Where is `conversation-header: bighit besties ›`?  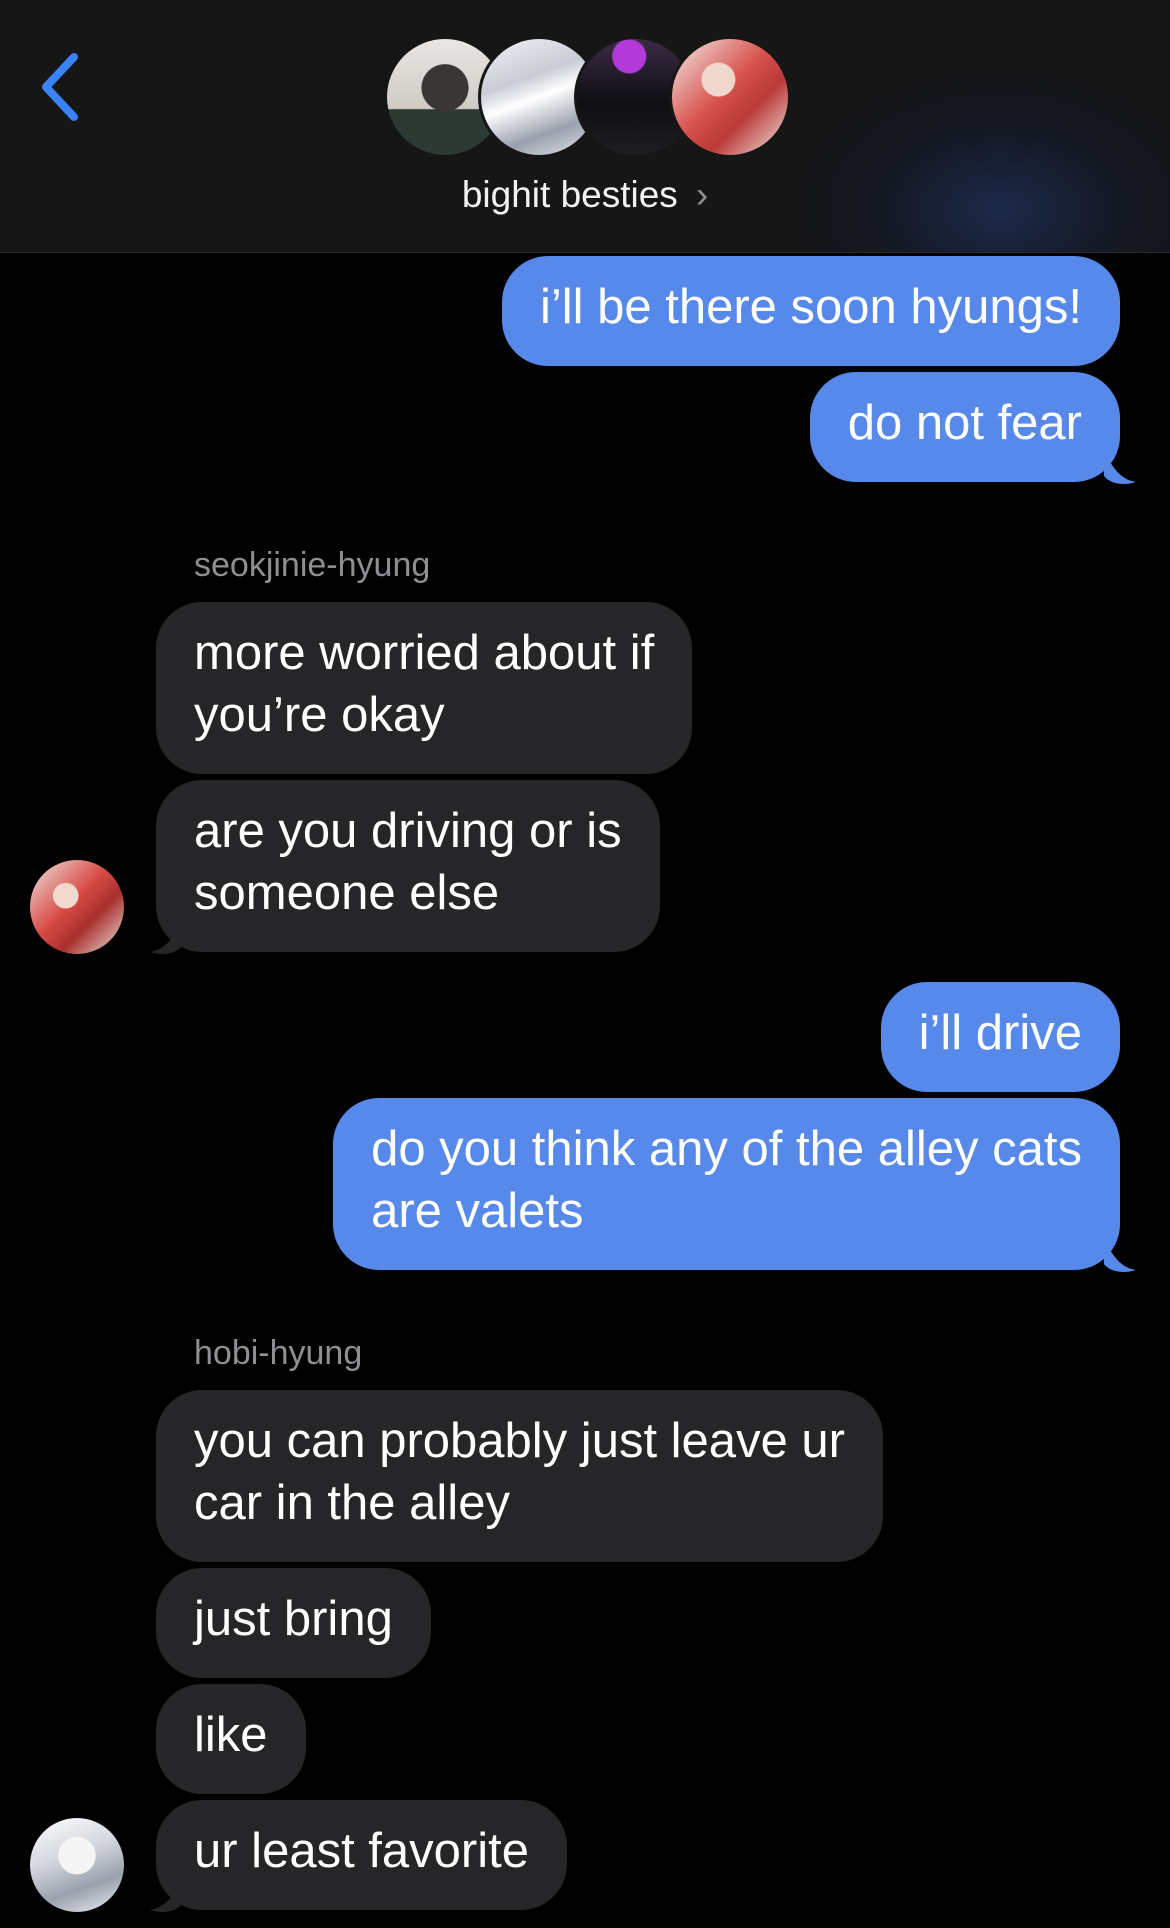 conversation-header: bighit besties › is located at coordinates (585, 126).